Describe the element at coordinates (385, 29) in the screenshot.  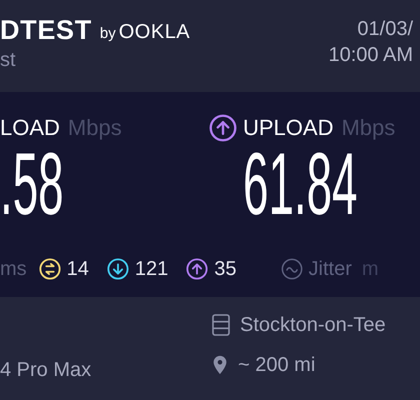
I see `test-date: 01/03/` at that location.